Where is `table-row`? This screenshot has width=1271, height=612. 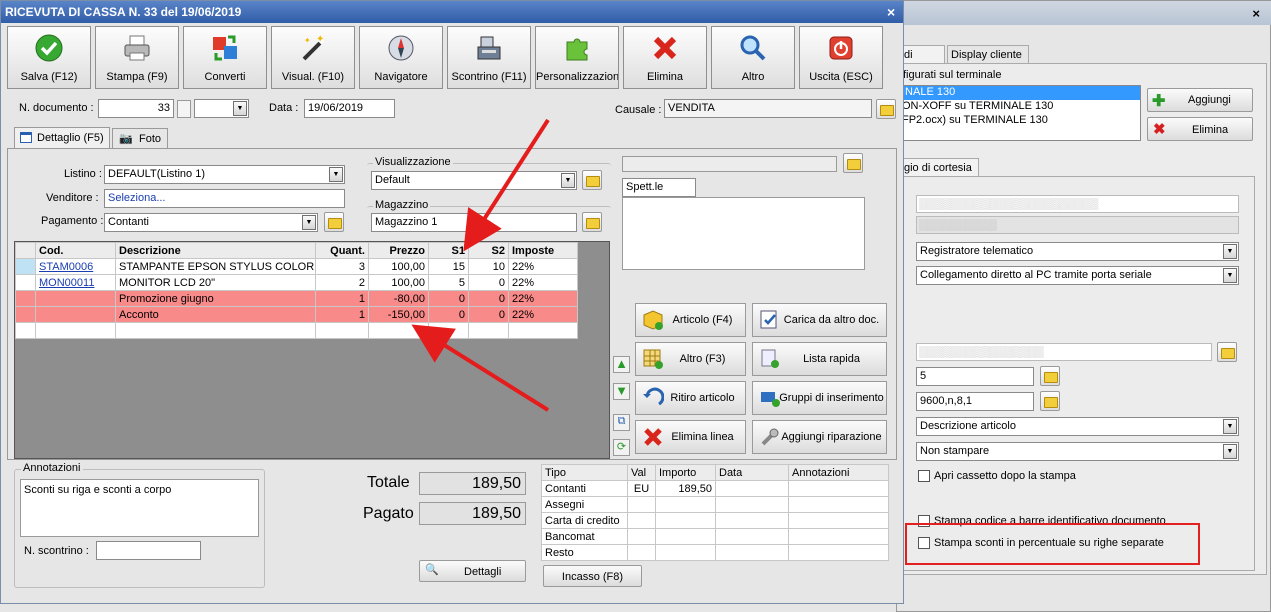
table-row is located at coordinates (296, 330).